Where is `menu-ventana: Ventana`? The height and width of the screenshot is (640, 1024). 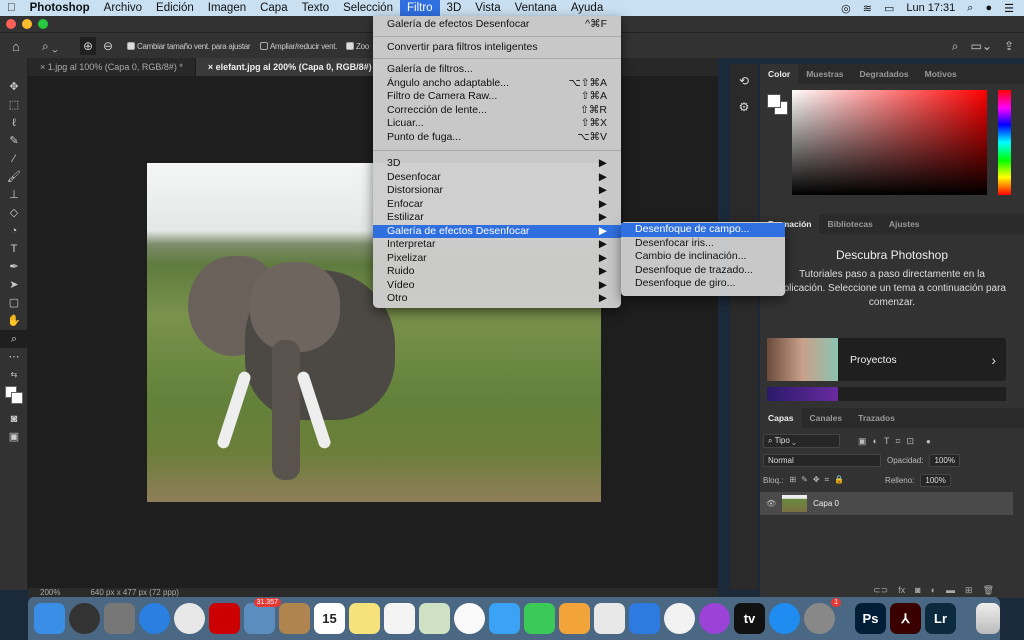 menu-ventana: Ventana is located at coordinates (536, 8).